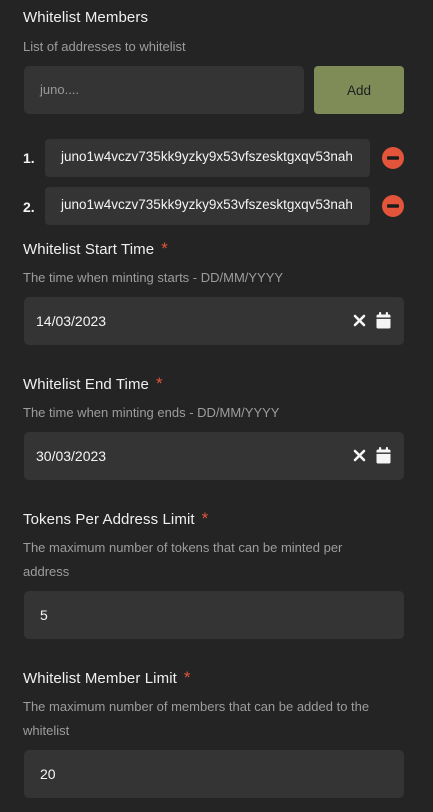 The image size is (433, 812). I want to click on tokens-limit-description-line2: address, so click(46, 571).